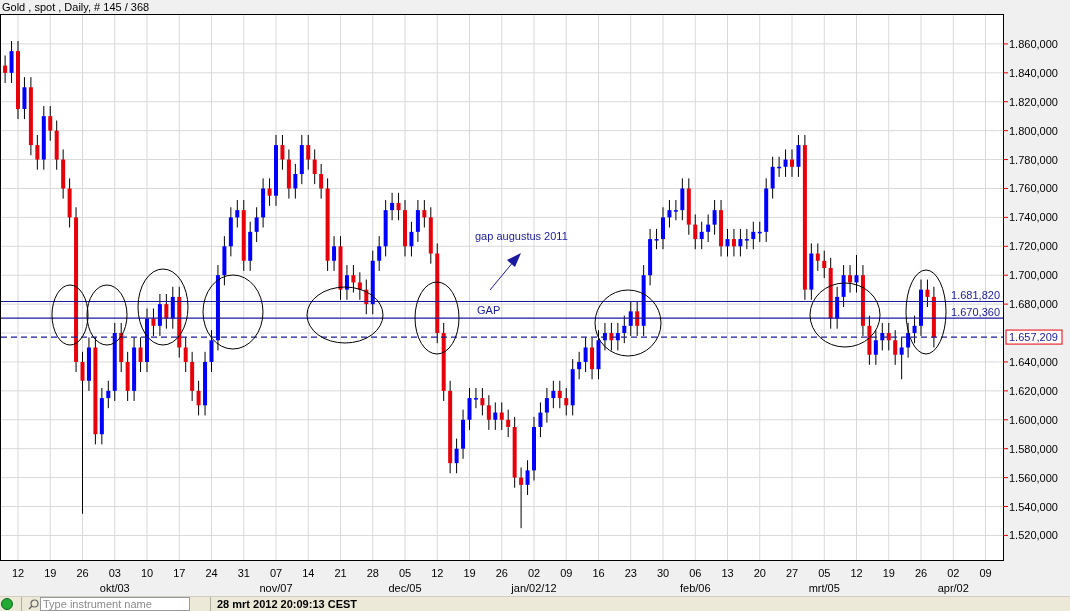 Image resolution: width=1070 pixels, height=611 pixels. I want to click on x-axis-label: 20, so click(759, 573).